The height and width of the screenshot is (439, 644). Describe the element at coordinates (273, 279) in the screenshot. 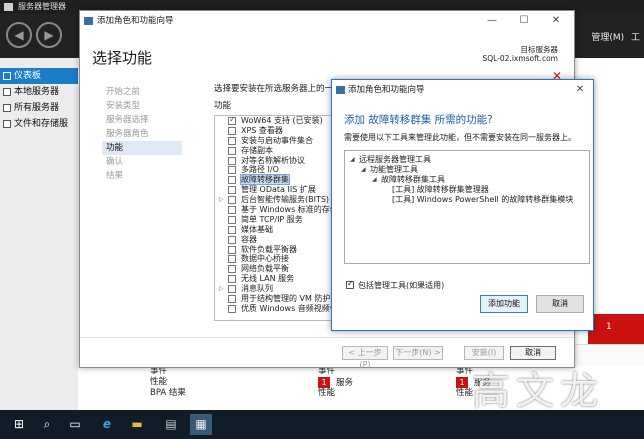

I see `feature-item: 无线 LAN 服务` at that location.